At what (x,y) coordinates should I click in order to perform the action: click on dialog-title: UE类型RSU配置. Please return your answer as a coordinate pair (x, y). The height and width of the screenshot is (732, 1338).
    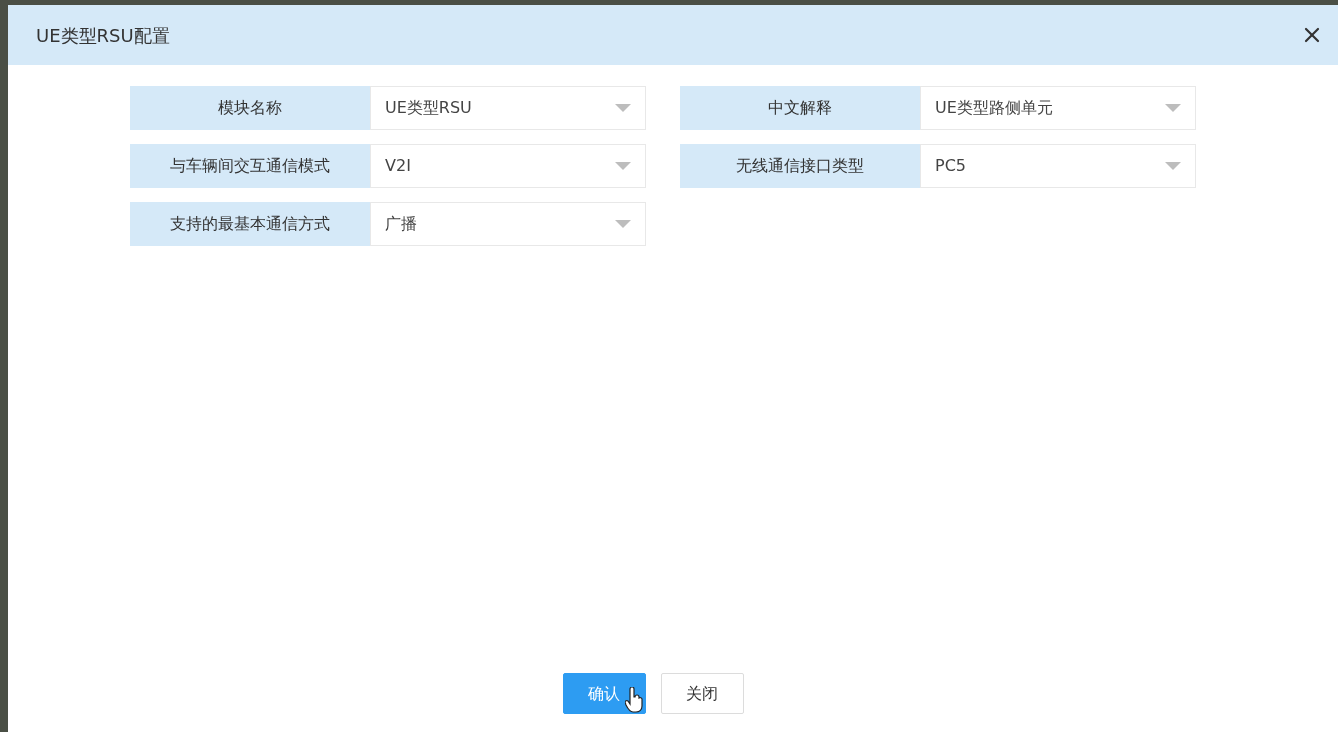
    Looking at the image, I should click on (103, 35).